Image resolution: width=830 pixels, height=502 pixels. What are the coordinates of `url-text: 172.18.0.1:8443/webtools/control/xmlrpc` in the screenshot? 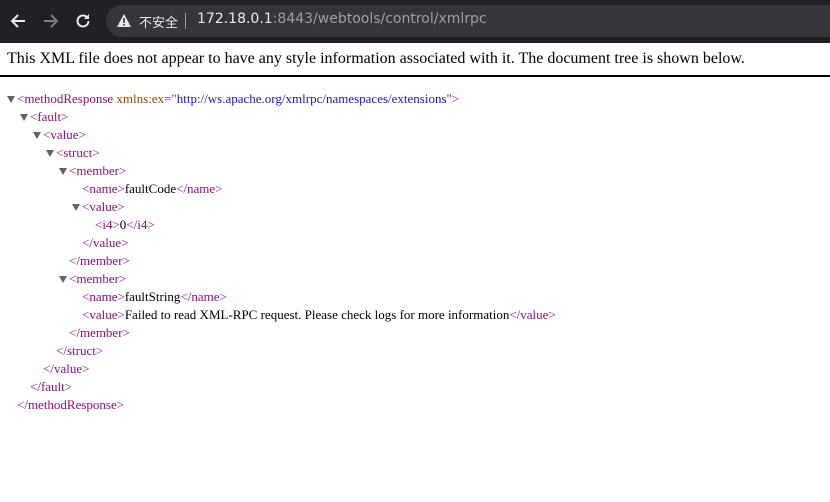 It's located at (342, 19).